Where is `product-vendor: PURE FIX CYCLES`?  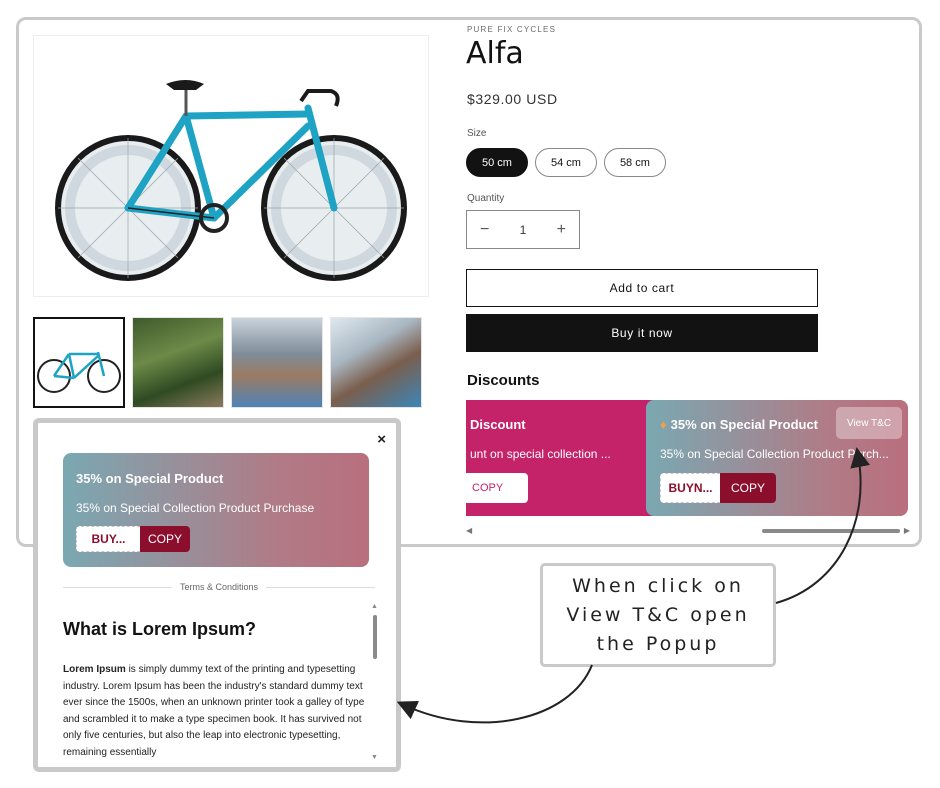
product-vendor: PURE FIX CYCLES is located at coordinates (512, 29).